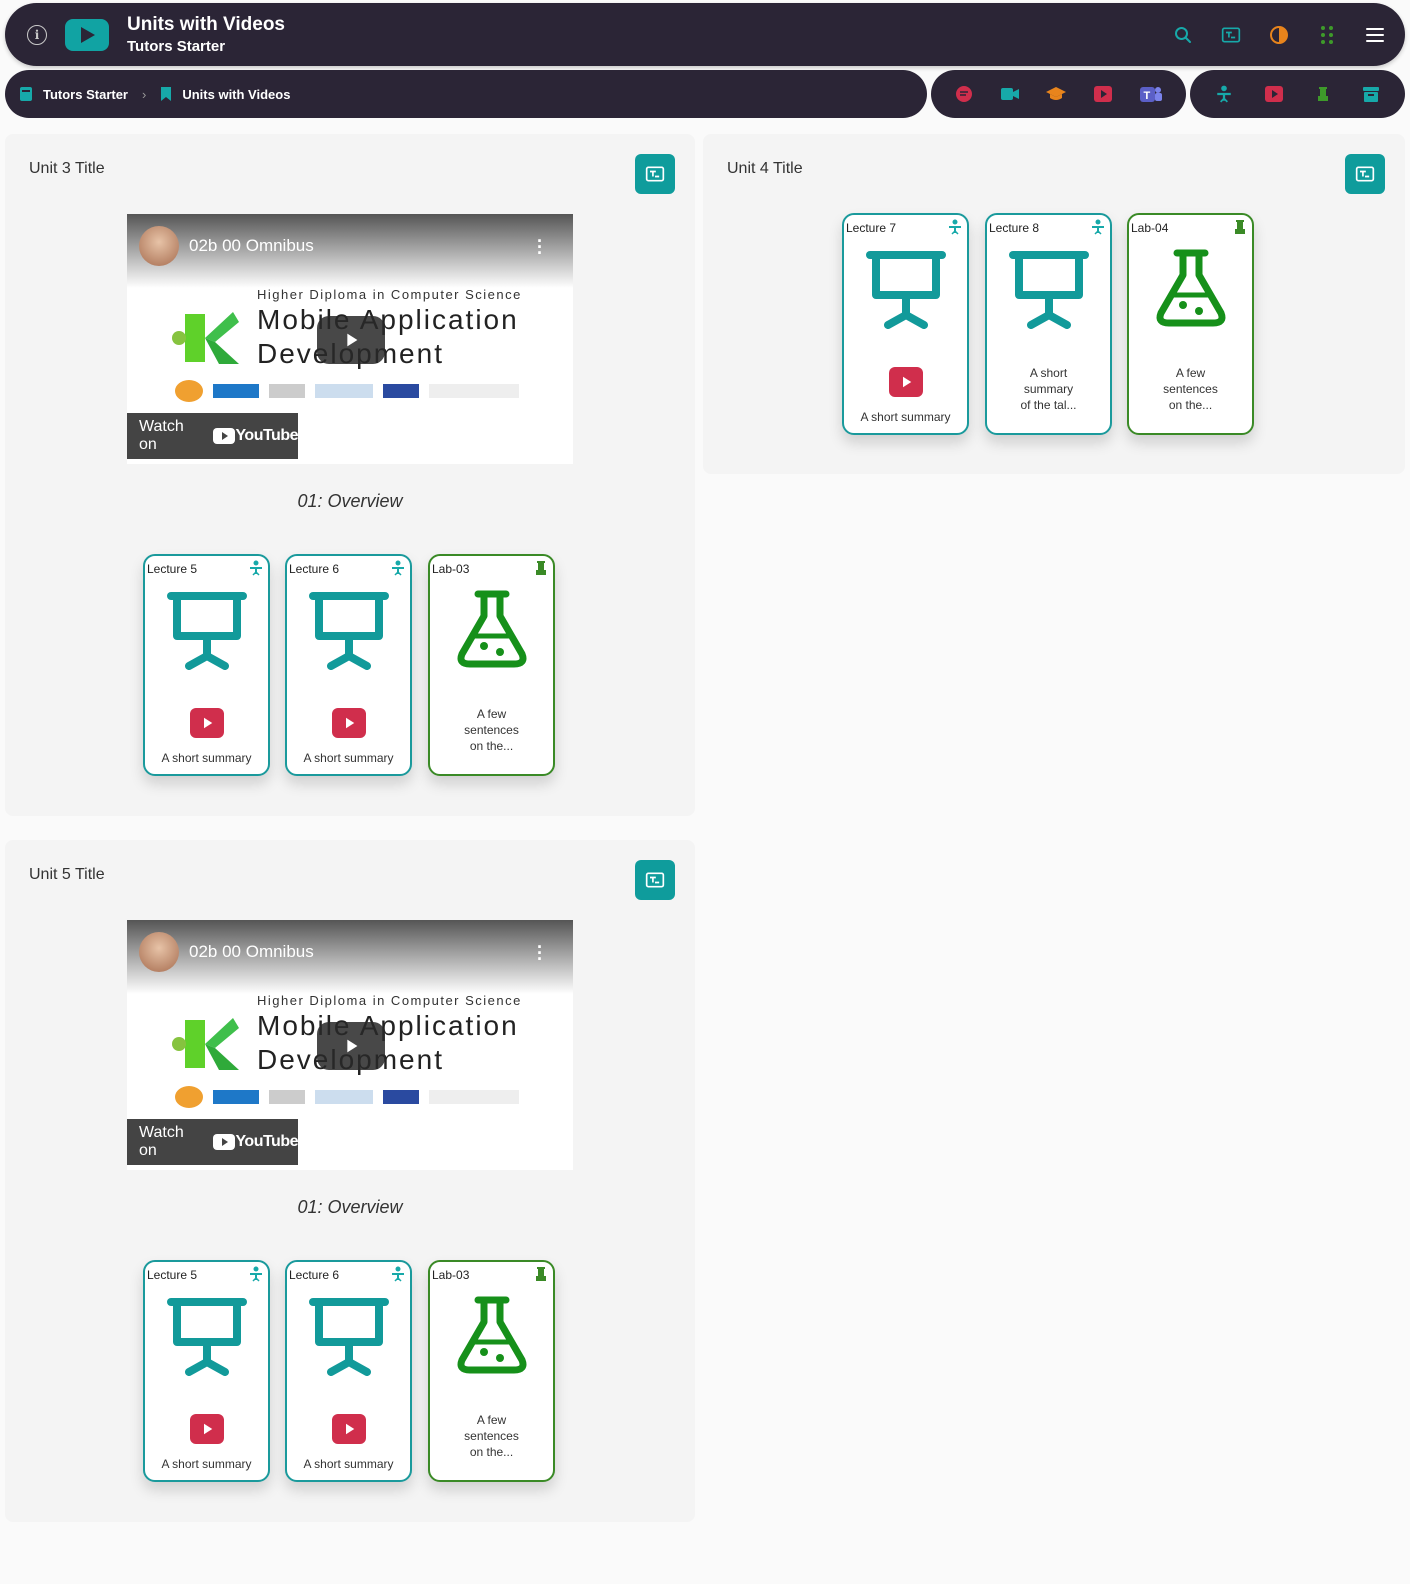 This screenshot has height=1584, width=1410. Describe the element at coordinates (1279, 35) in the screenshot. I see `contrast-icon` at that location.